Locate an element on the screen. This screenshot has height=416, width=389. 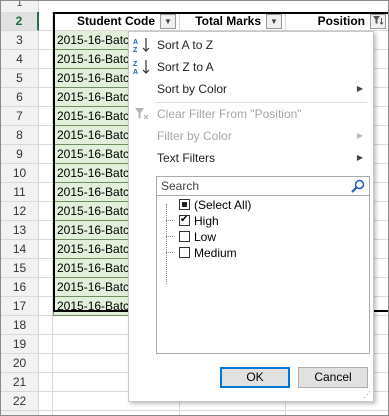
row-header: 19 is located at coordinates (20, 344).